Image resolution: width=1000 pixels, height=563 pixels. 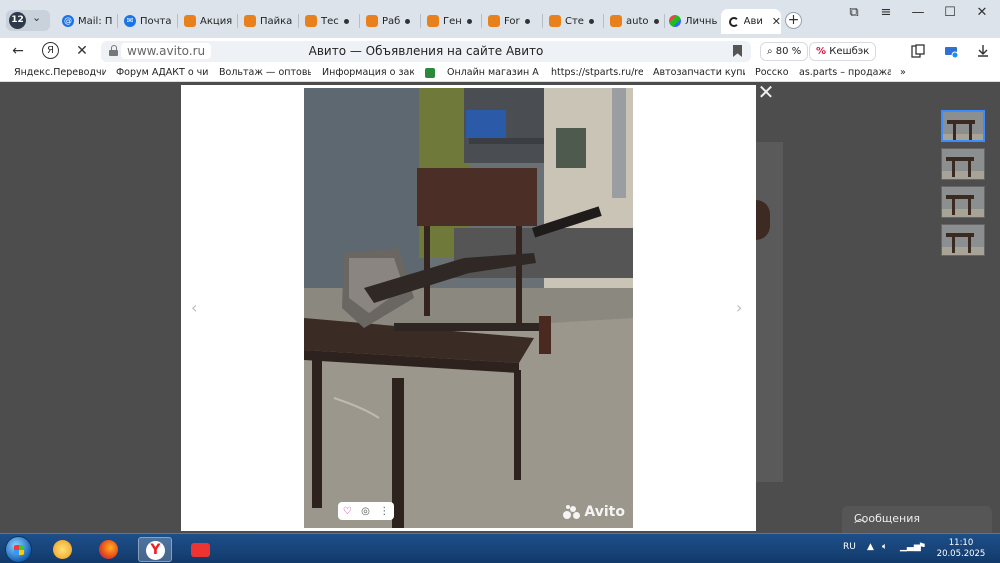 What do you see at coordinates (770, 51) in the screenshot?
I see `search-icon: ⌕` at bounding box center [770, 51].